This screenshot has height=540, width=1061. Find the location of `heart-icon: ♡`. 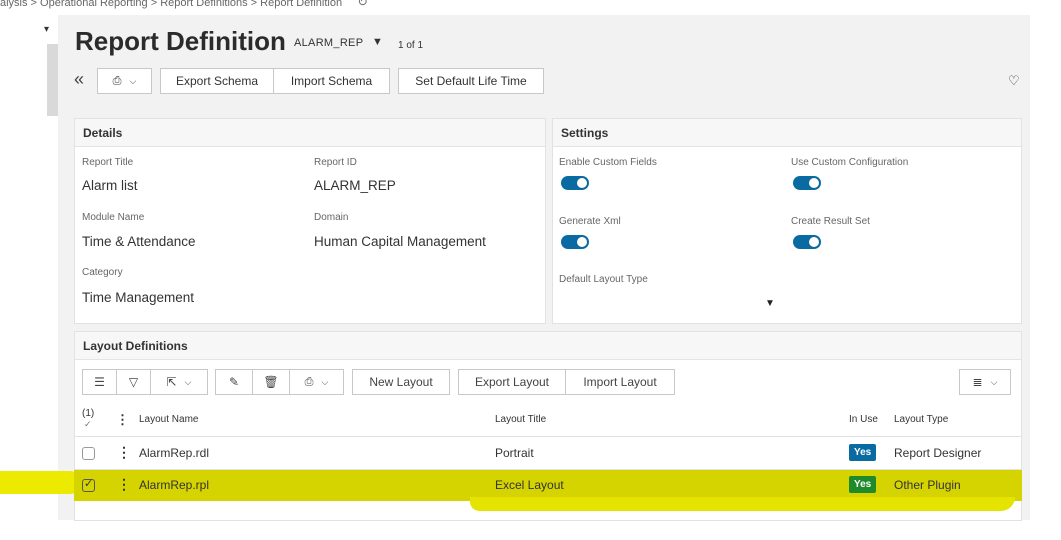

heart-icon: ♡ is located at coordinates (1014, 81).